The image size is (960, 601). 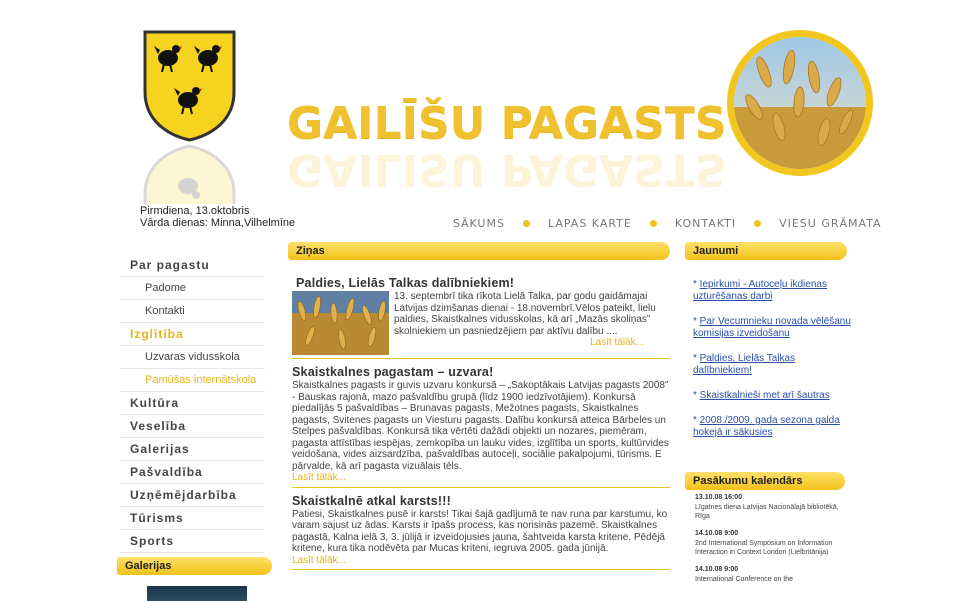 I want to click on menu-item-kultura: Kultūra, so click(x=192, y=403).